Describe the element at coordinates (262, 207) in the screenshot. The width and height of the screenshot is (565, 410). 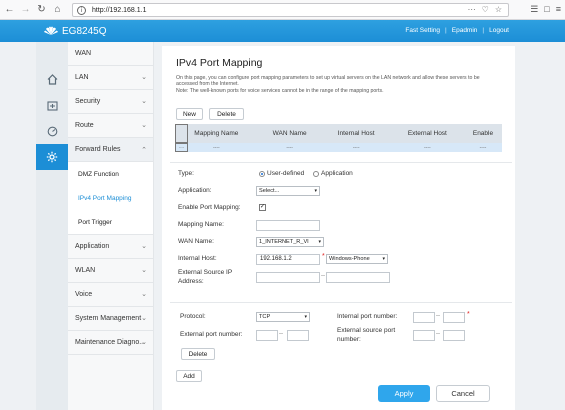
I see `enable-checkbox: ✓` at that location.